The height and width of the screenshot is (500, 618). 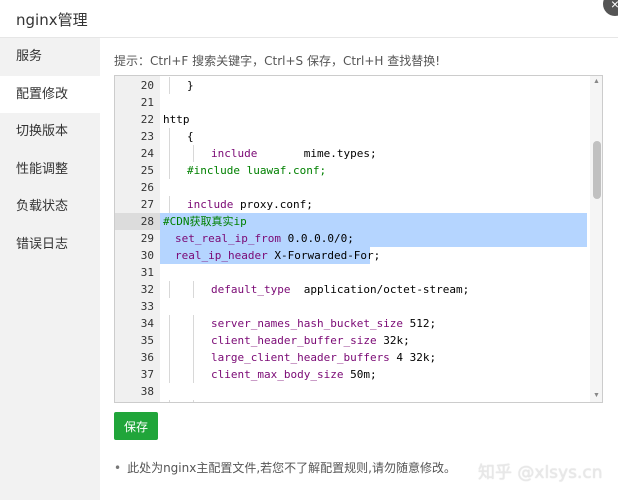 I want to click on line-number: 33, so click(x=147, y=306).